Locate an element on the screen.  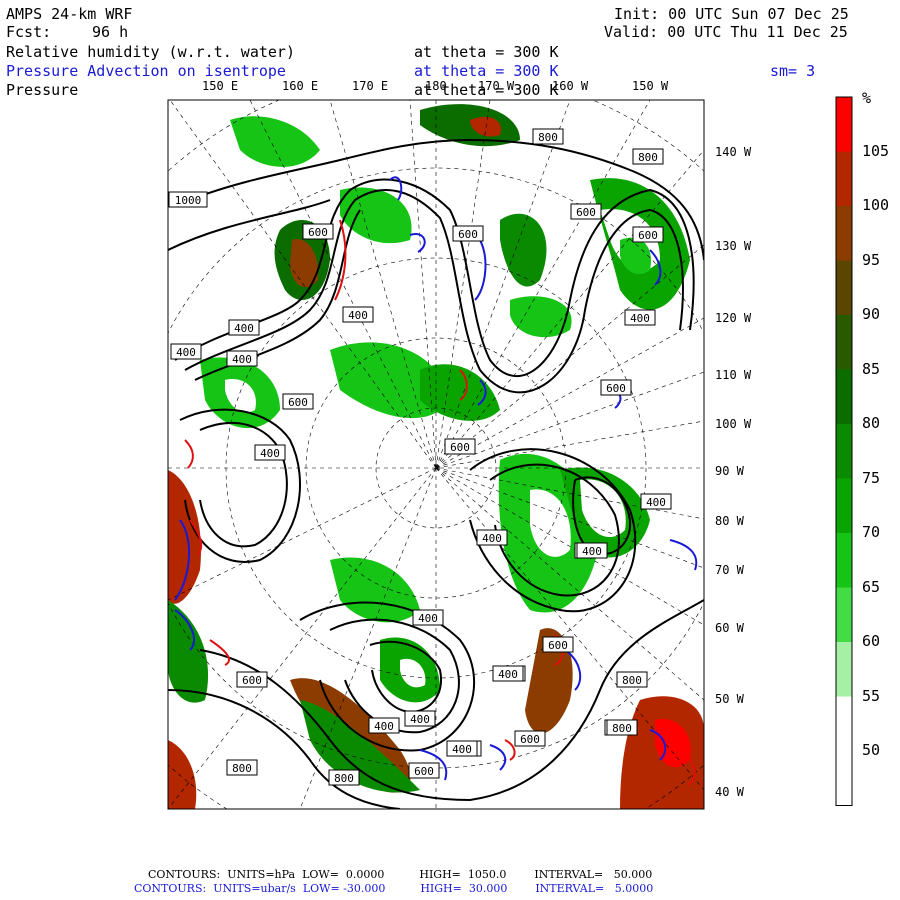
contour-label: 1000 is located at coordinates (188, 199).